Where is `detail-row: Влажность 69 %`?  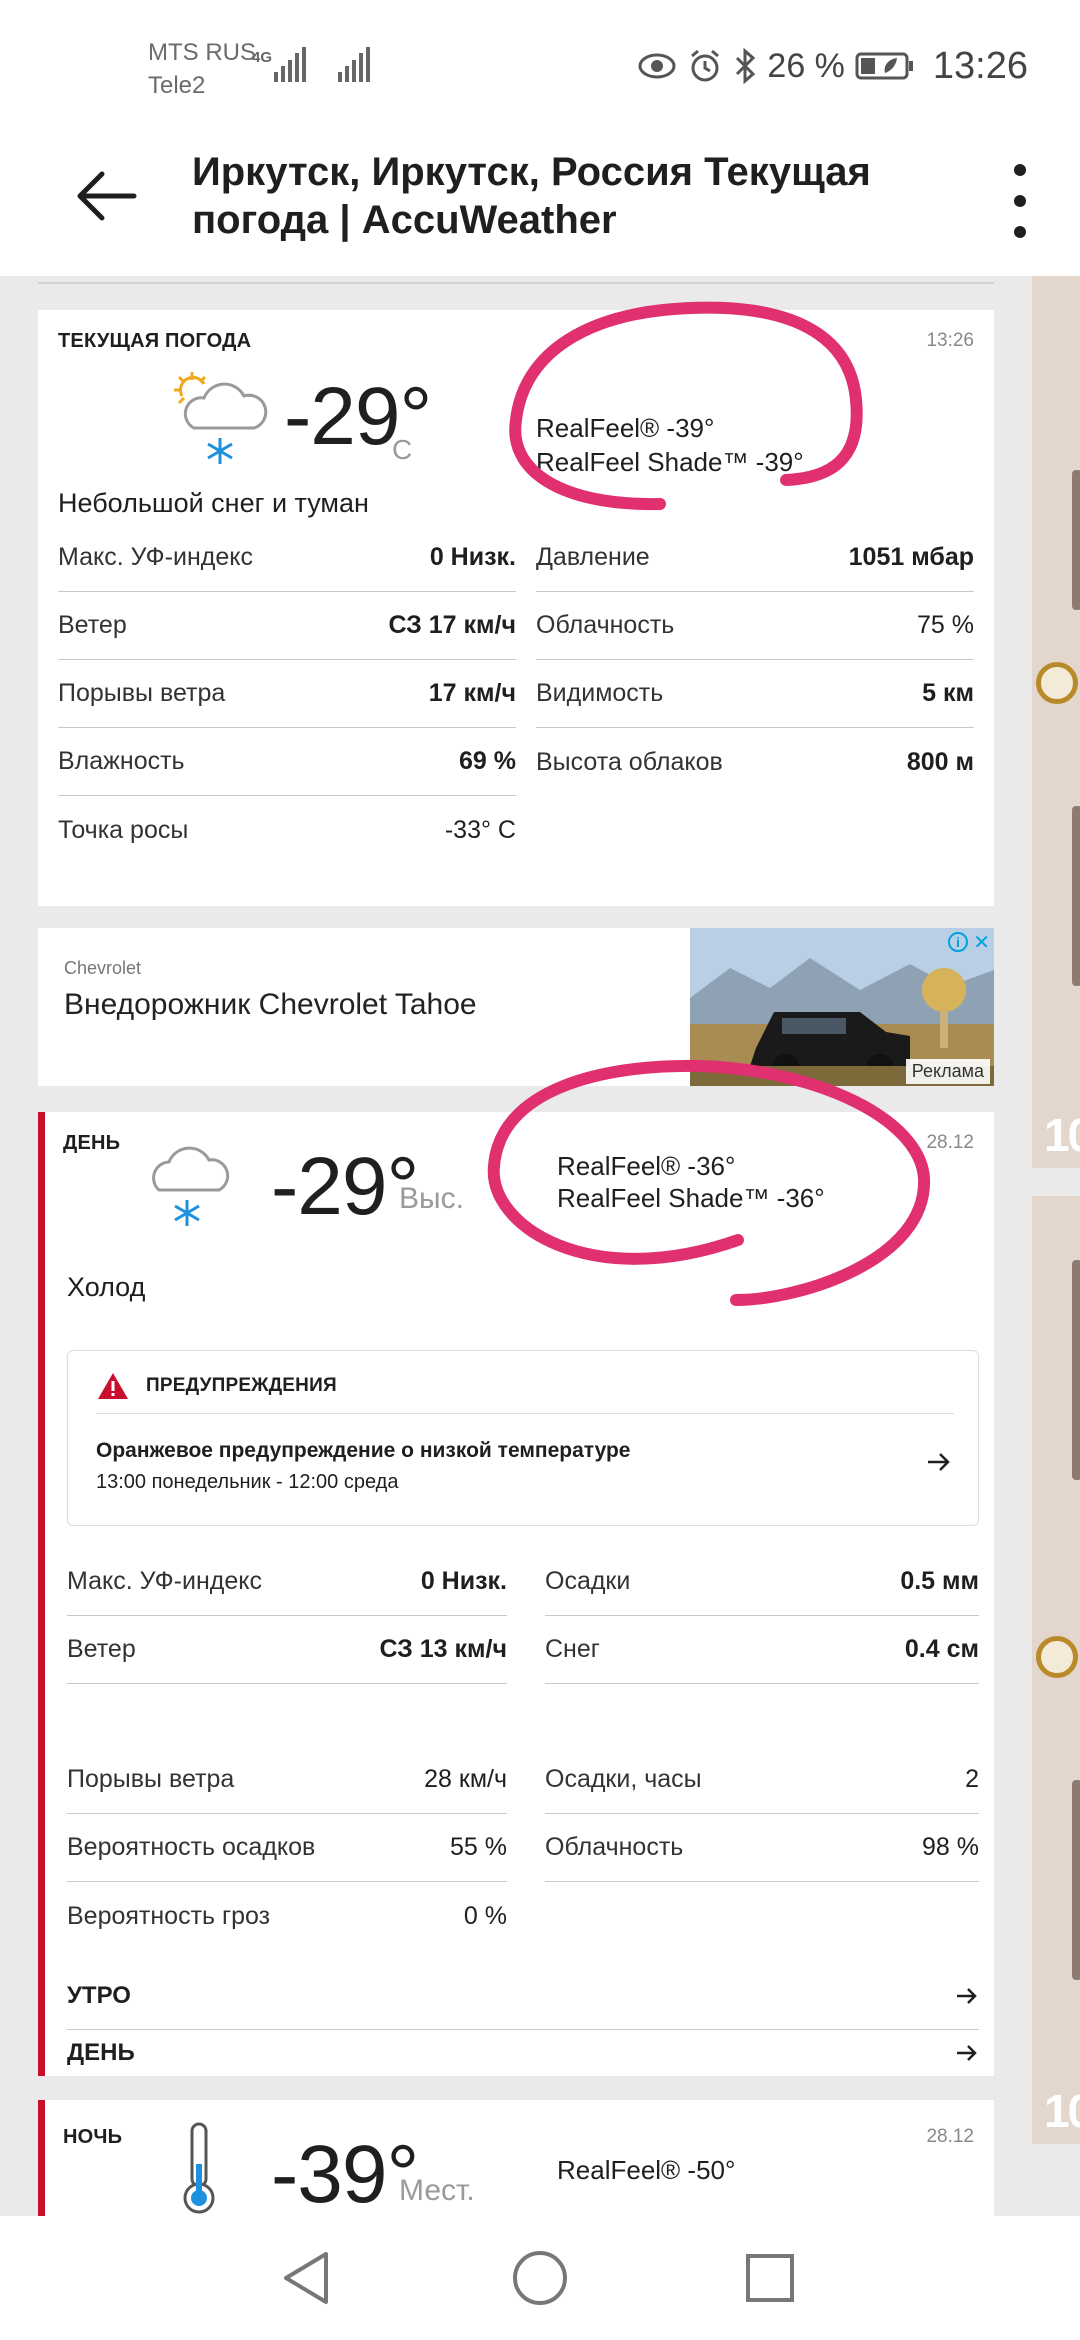
detail-row: Влажность 69 % is located at coordinates (287, 762).